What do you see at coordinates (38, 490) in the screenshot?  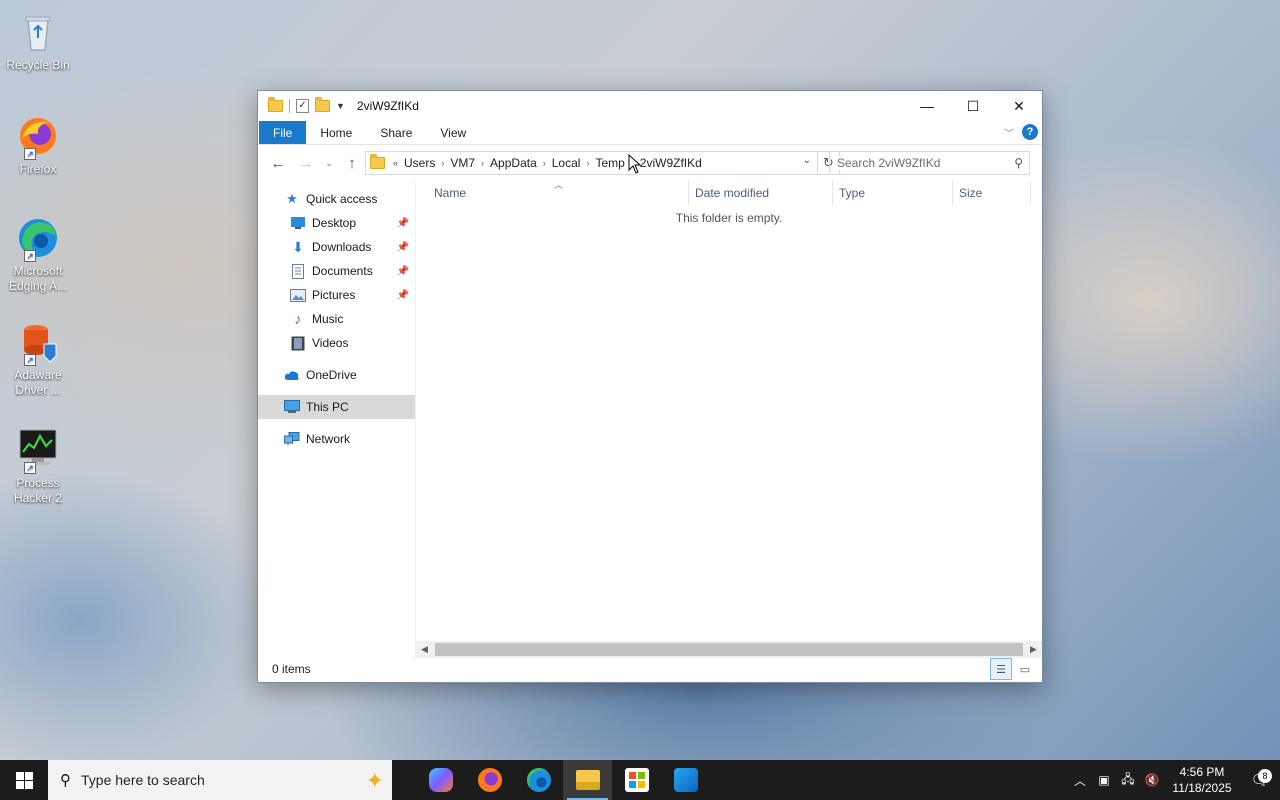 I see `desktop-icon-label: Process Hacker 2` at bounding box center [38, 490].